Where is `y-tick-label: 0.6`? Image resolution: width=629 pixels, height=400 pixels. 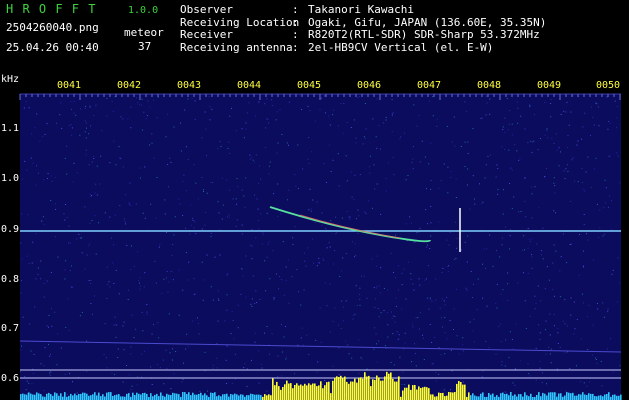 y-tick-label: 0.6 is located at coordinates (9, 378).